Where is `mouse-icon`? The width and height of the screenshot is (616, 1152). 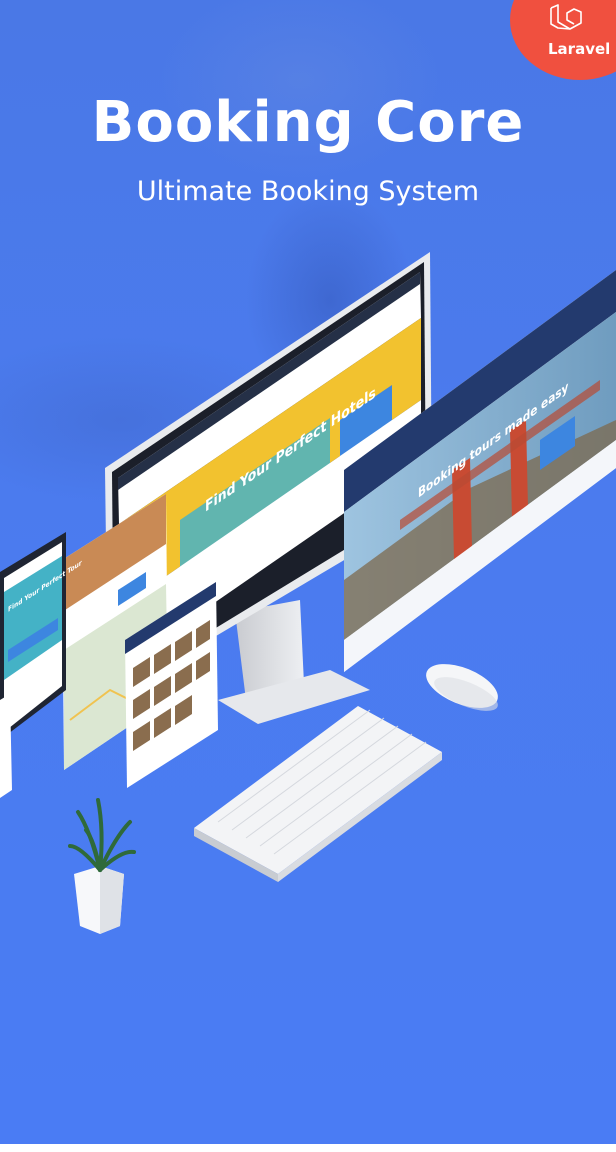
mouse-icon is located at coordinates (462, 687).